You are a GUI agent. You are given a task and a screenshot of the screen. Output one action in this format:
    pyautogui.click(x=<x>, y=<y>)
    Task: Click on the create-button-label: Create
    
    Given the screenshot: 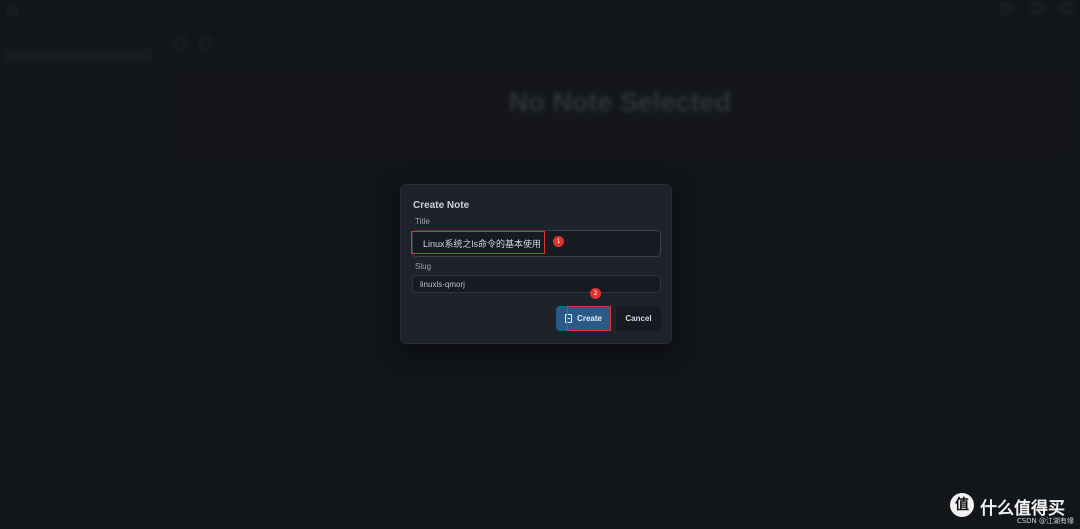 What is the action you would take?
    pyautogui.click(x=589, y=318)
    